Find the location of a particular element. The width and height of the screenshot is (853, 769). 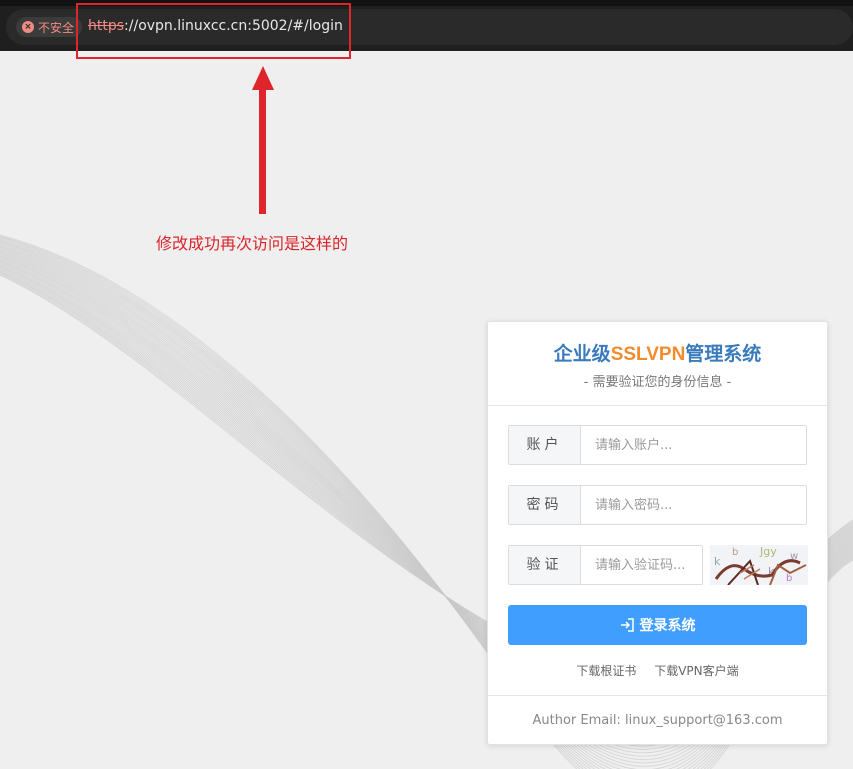

warning-circle-icon: × is located at coordinates (28, 27).